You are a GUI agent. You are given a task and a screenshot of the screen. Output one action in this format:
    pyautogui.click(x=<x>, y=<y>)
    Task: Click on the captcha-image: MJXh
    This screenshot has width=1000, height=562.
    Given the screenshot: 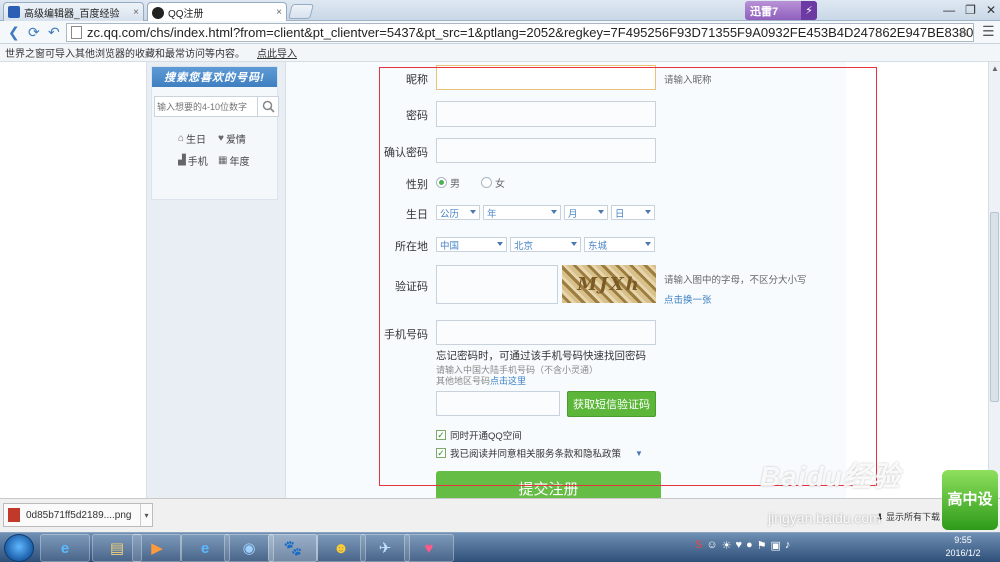 What is the action you would take?
    pyautogui.click(x=609, y=284)
    